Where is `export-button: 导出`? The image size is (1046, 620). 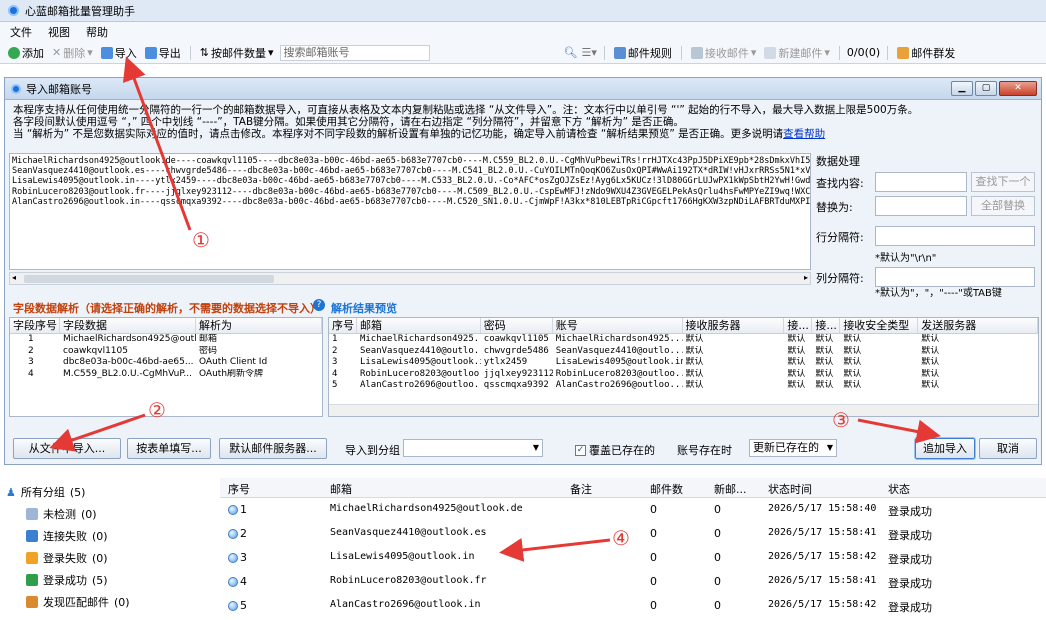 export-button: 导出 is located at coordinates (163, 53).